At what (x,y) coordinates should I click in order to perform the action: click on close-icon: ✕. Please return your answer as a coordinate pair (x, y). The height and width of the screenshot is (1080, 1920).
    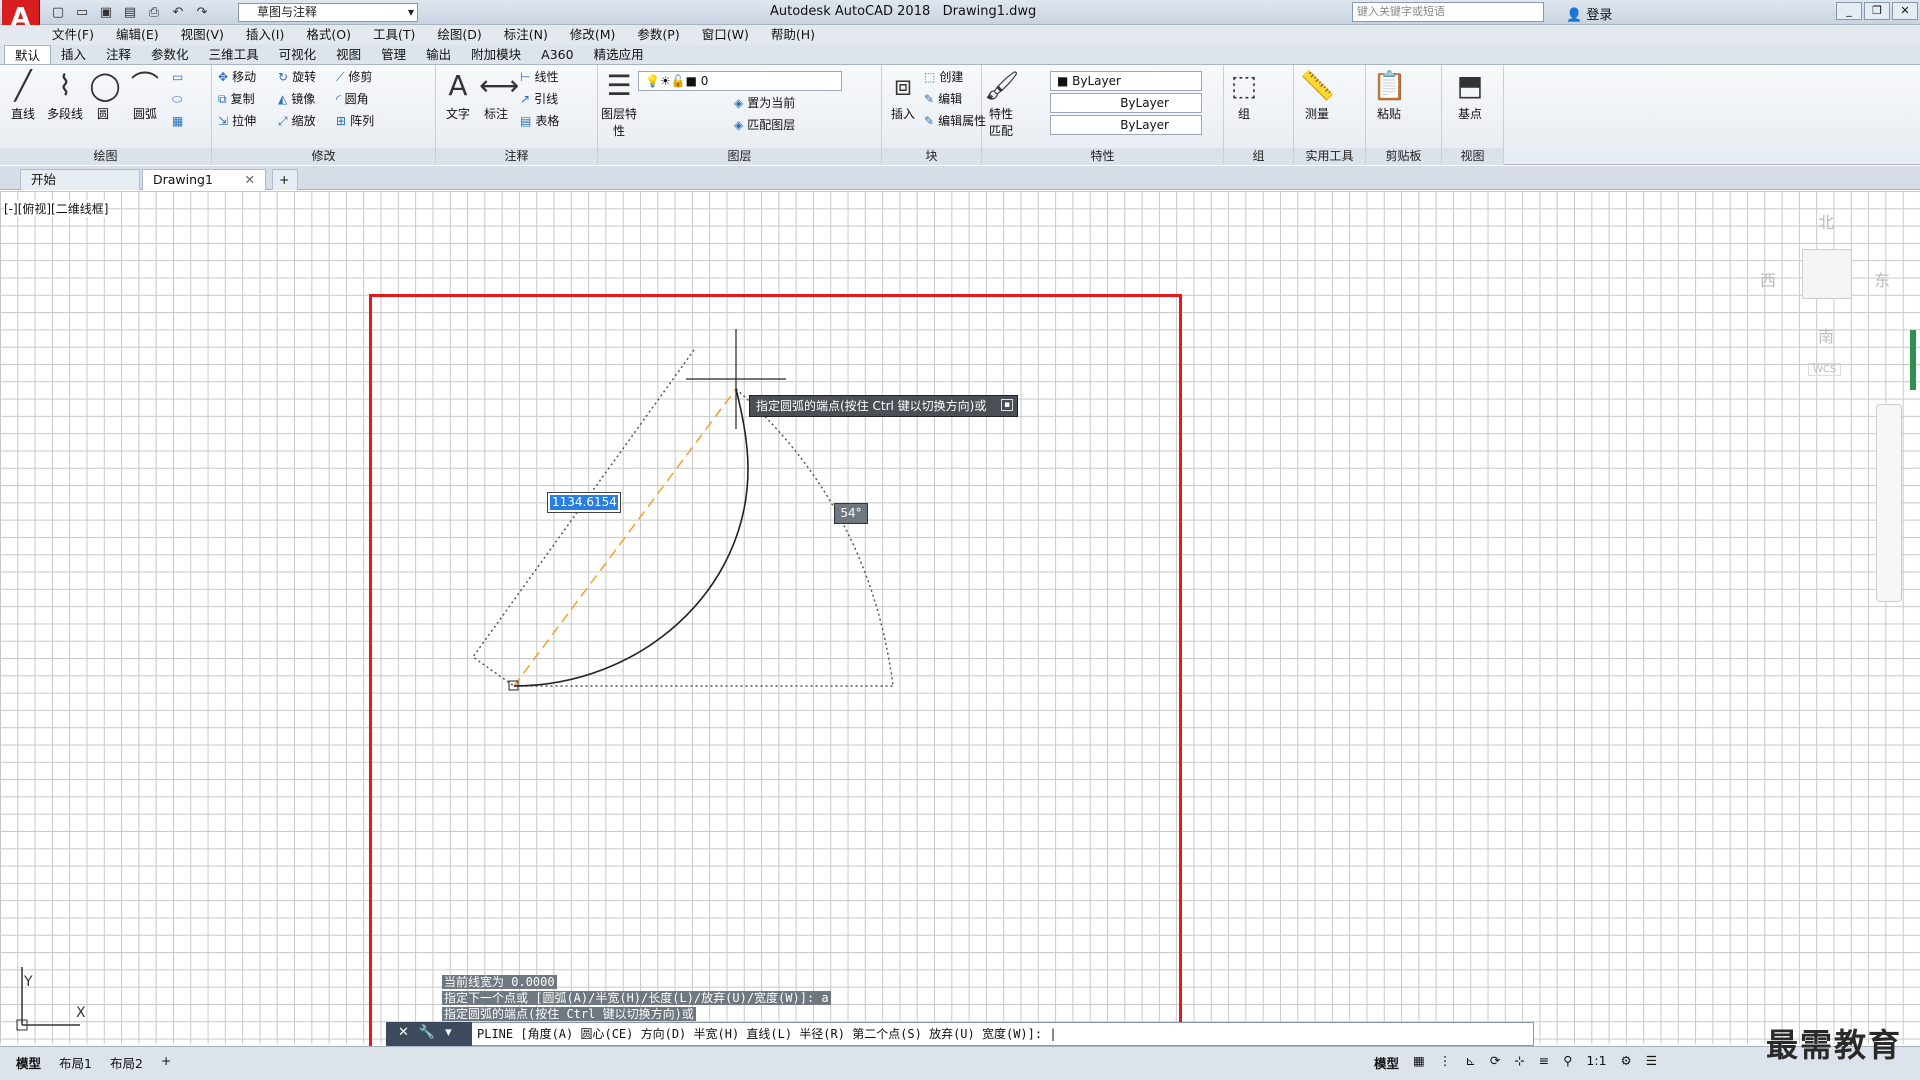
    Looking at the image, I should click on (1905, 11).